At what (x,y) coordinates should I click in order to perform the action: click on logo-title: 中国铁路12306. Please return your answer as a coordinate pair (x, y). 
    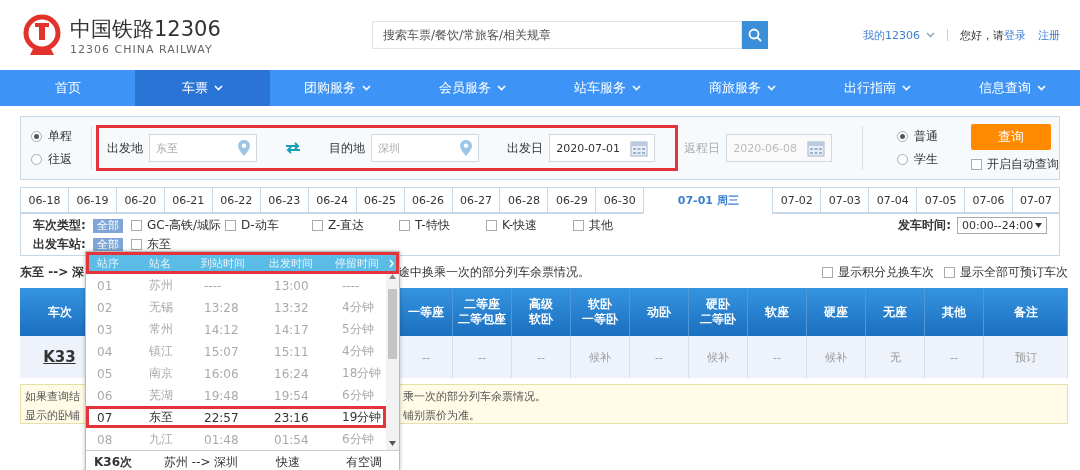
    Looking at the image, I should click on (145, 29).